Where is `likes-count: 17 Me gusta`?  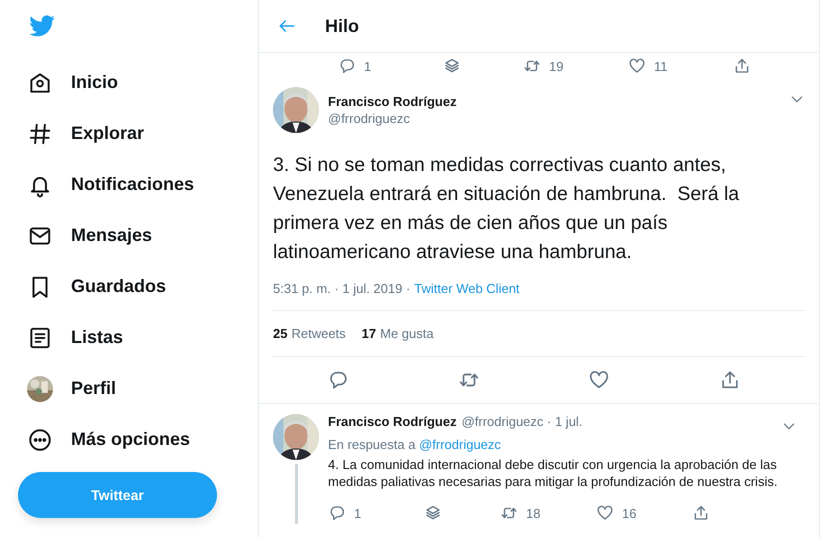
likes-count: 17 Me gusta is located at coordinates (398, 333).